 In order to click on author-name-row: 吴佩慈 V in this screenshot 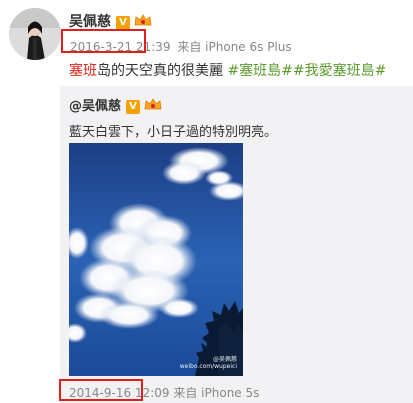, I will do `click(110, 21)`.